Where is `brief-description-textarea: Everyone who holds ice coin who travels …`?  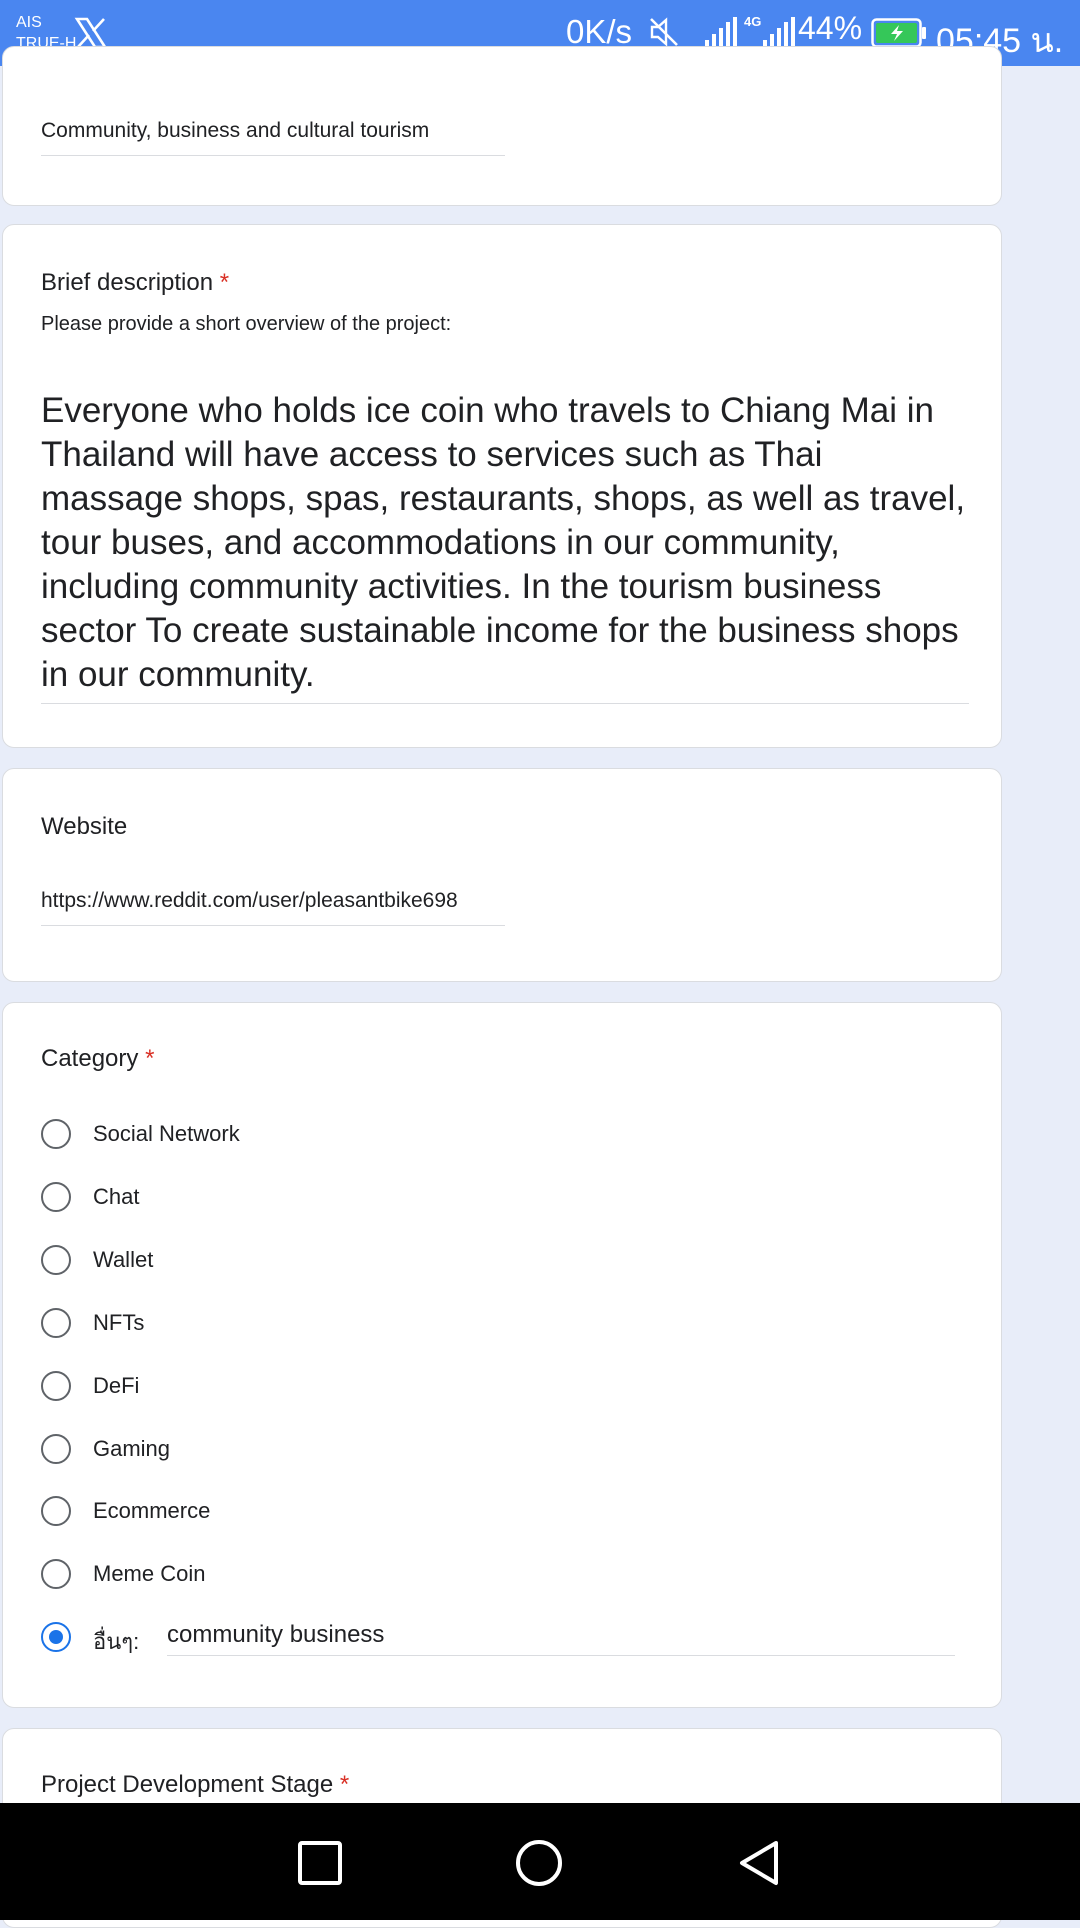 brief-description-textarea: Everyone who holds ice coin who travels … is located at coordinates (505, 546).